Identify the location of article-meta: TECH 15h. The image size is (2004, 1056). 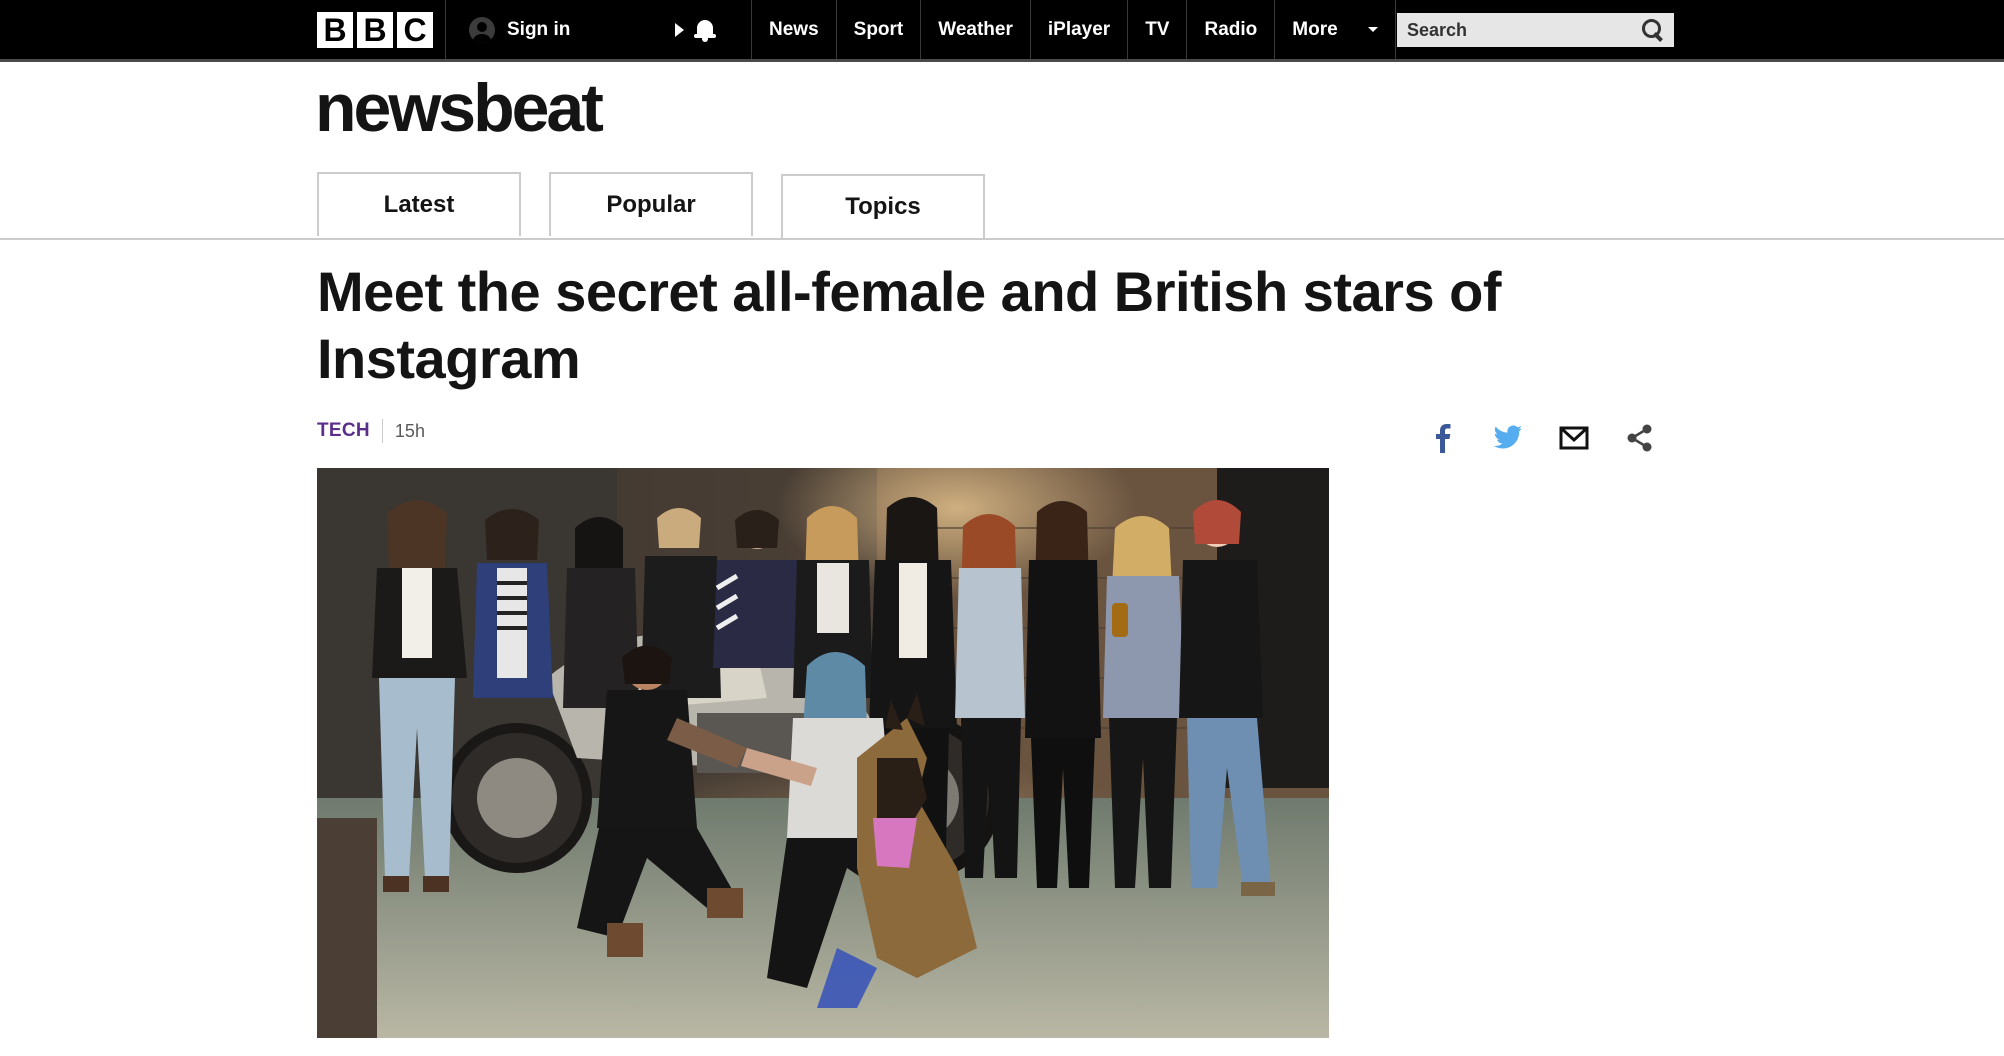
(371, 431).